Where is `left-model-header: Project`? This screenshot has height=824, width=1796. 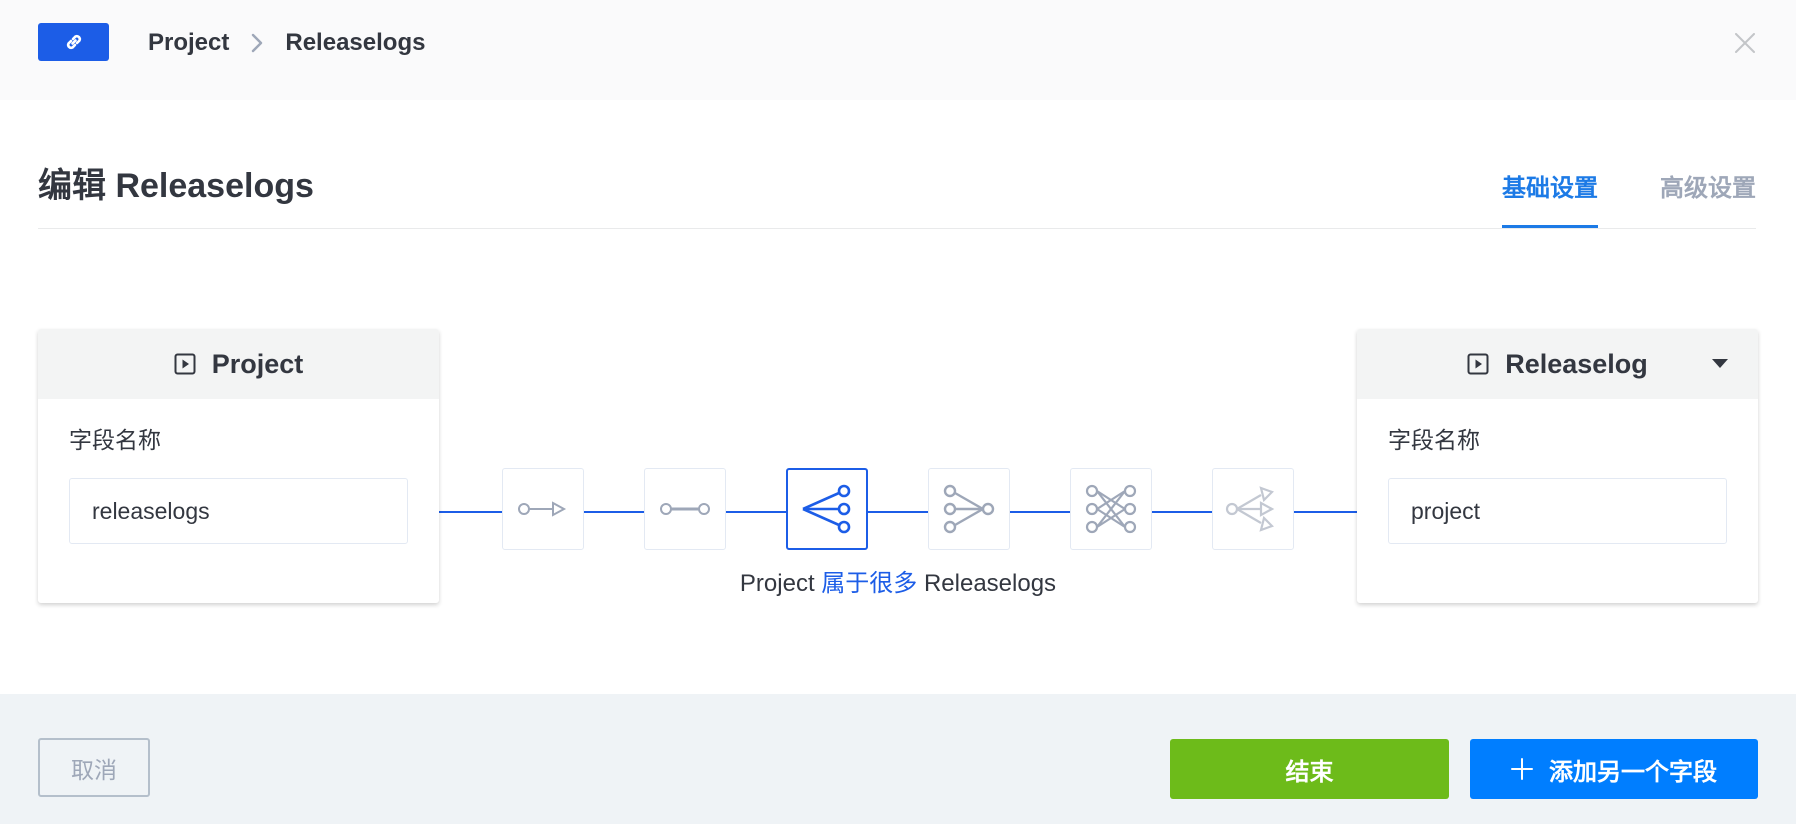 left-model-header: Project is located at coordinates (238, 364).